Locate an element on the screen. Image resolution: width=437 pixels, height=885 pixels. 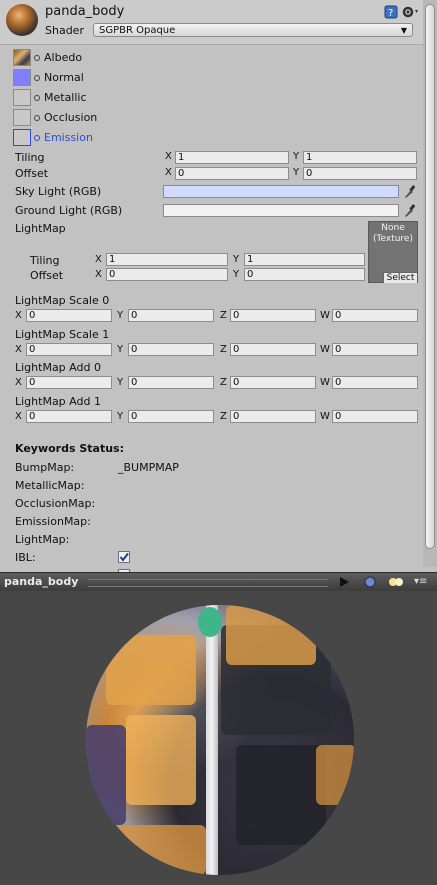
keyword-label: OcclusionMap: is located at coordinates (55, 503).